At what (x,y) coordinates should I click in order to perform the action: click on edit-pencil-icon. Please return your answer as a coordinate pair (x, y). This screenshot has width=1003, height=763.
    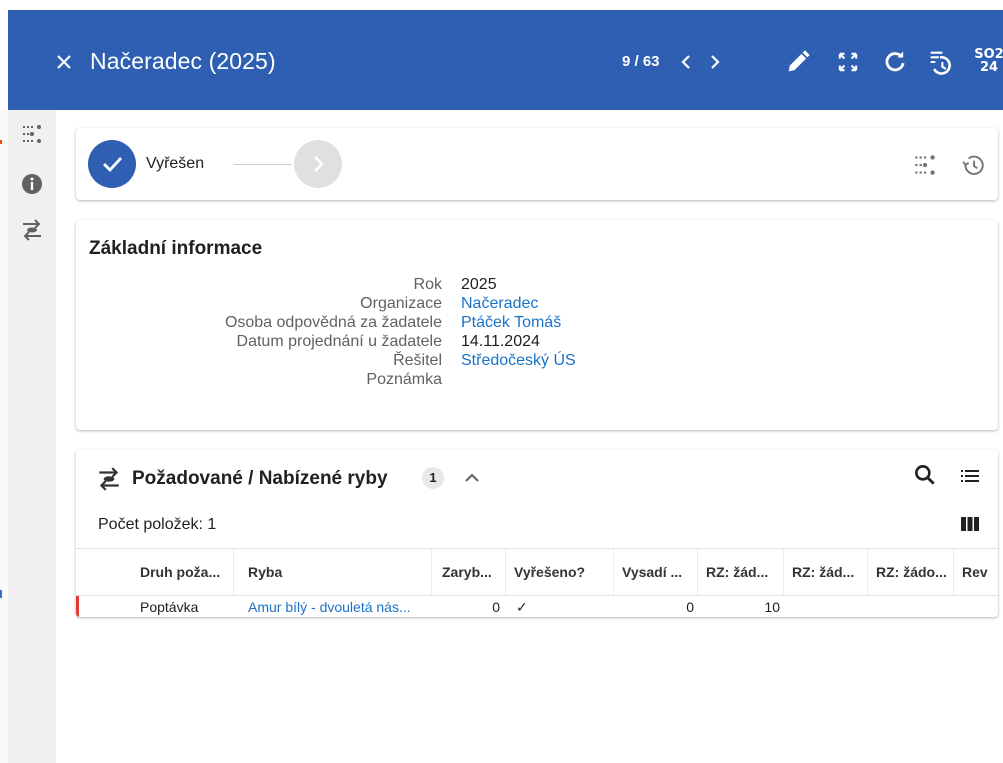
    Looking at the image, I should click on (798, 62).